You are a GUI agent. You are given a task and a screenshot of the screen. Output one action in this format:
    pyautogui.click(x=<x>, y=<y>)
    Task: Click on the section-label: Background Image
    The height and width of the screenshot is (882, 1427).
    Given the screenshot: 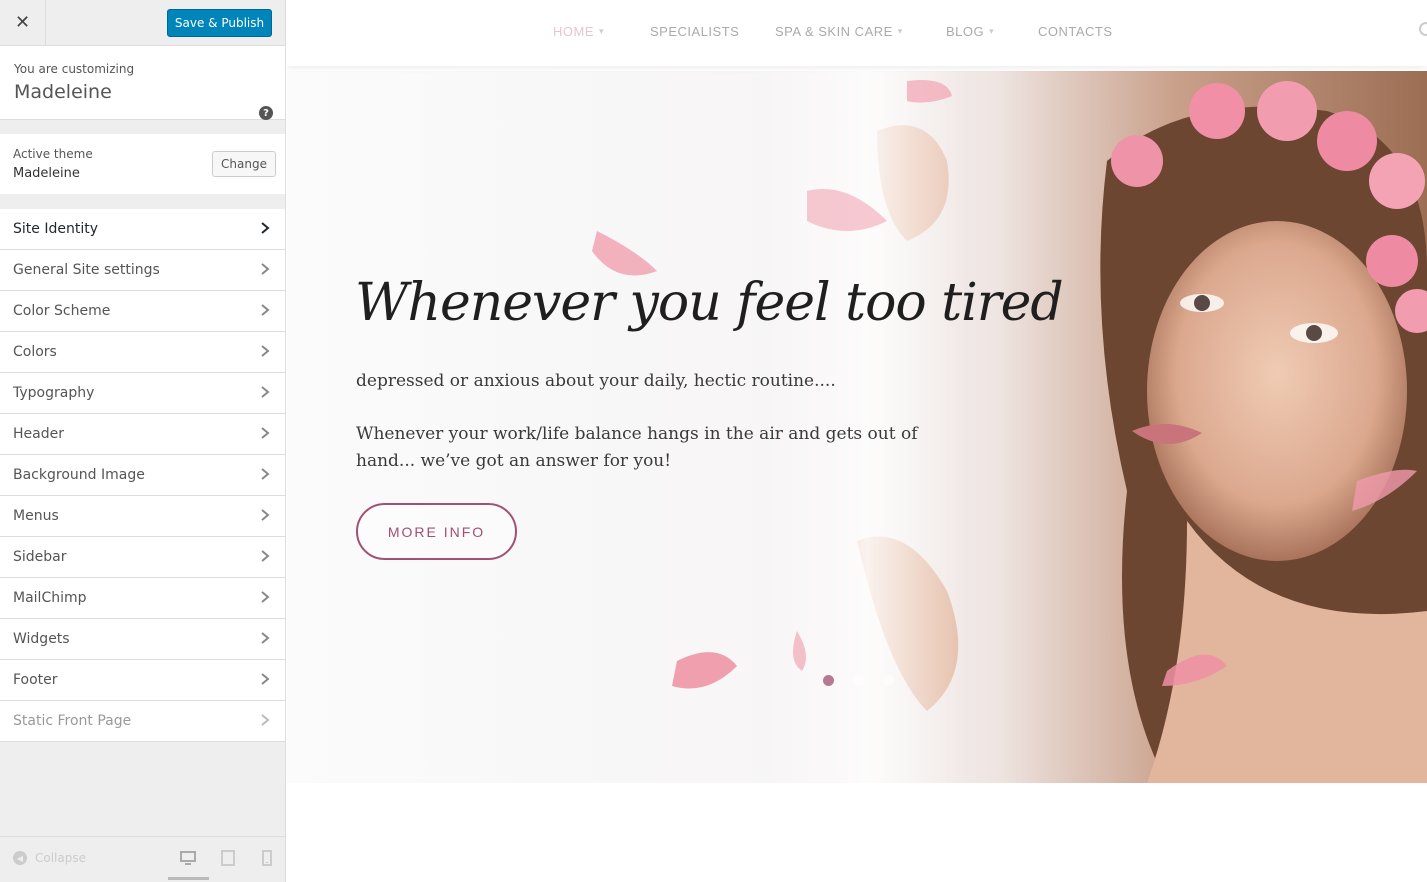 What is the action you would take?
    pyautogui.click(x=79, y=475)
    